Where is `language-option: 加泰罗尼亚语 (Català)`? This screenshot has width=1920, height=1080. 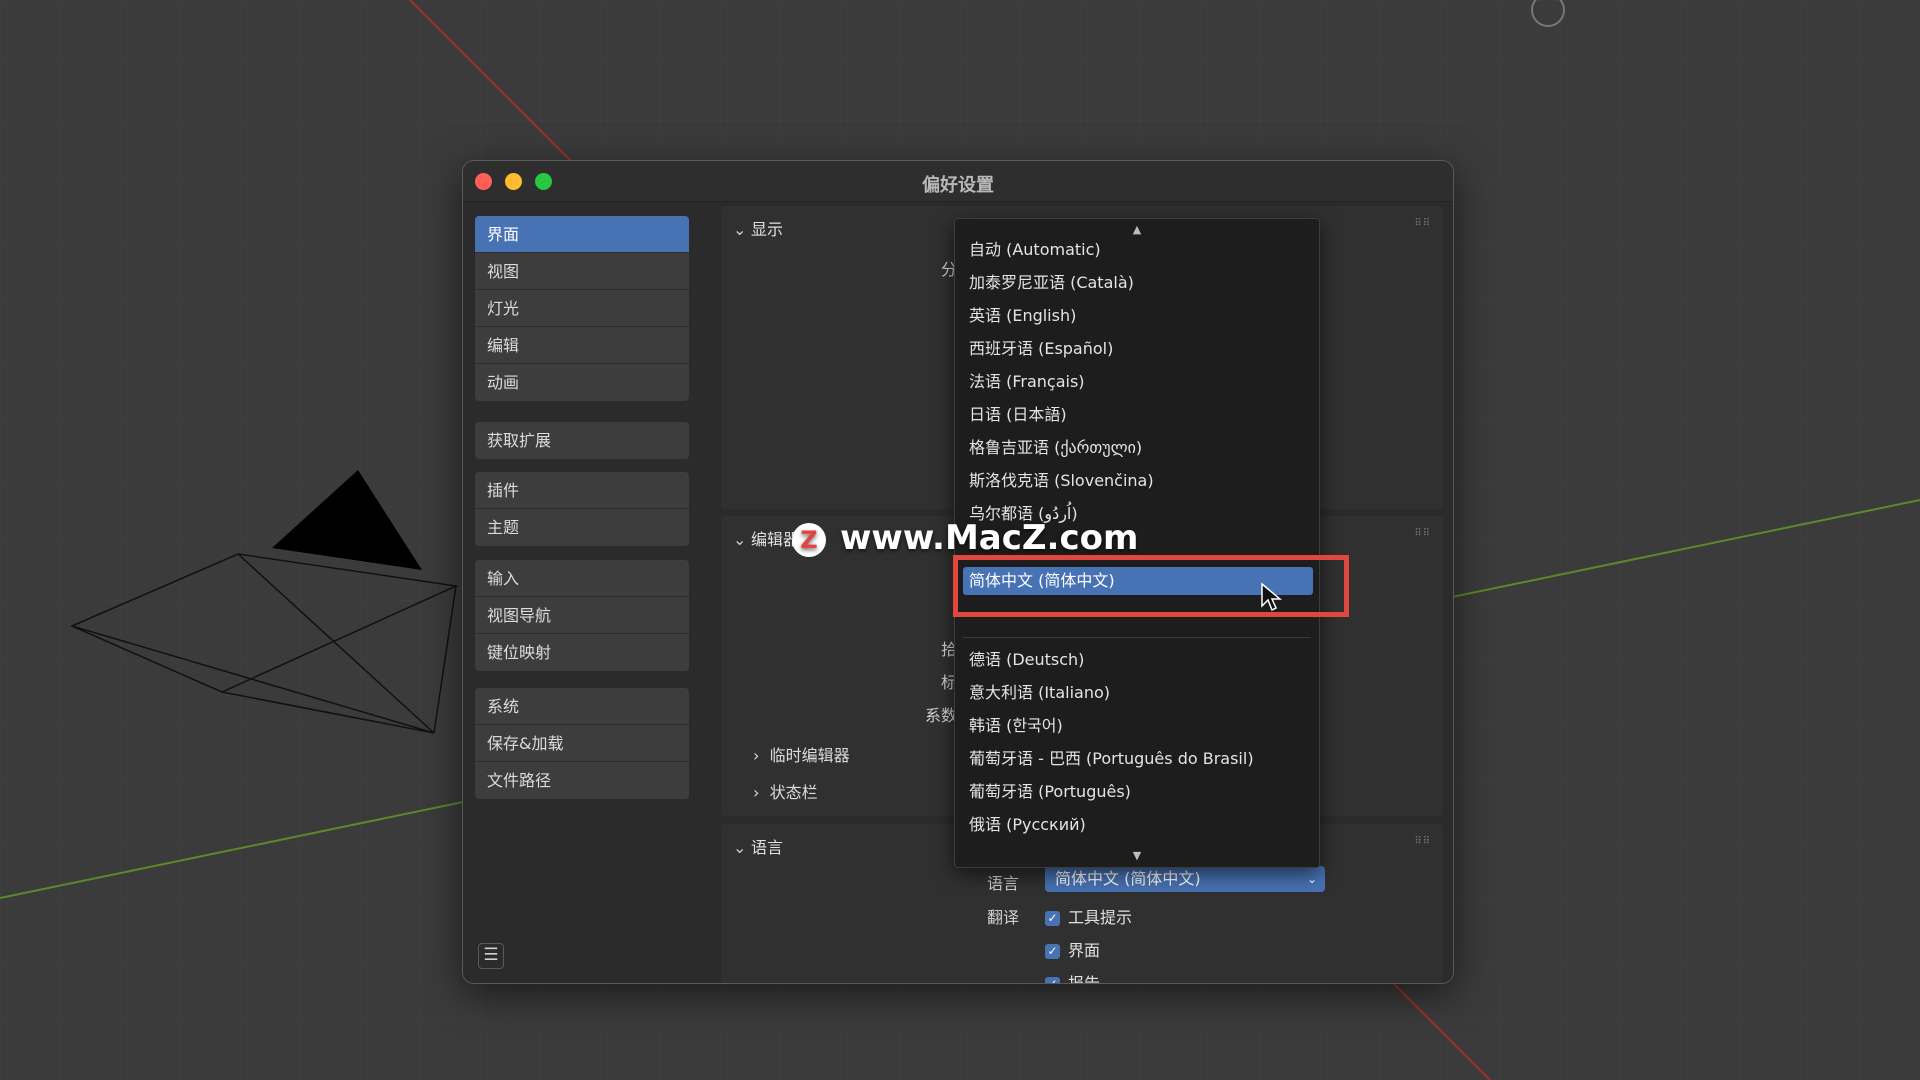
language-option: 加泰罗尼亚语 (Català) is located at coordinates (1141, 283).